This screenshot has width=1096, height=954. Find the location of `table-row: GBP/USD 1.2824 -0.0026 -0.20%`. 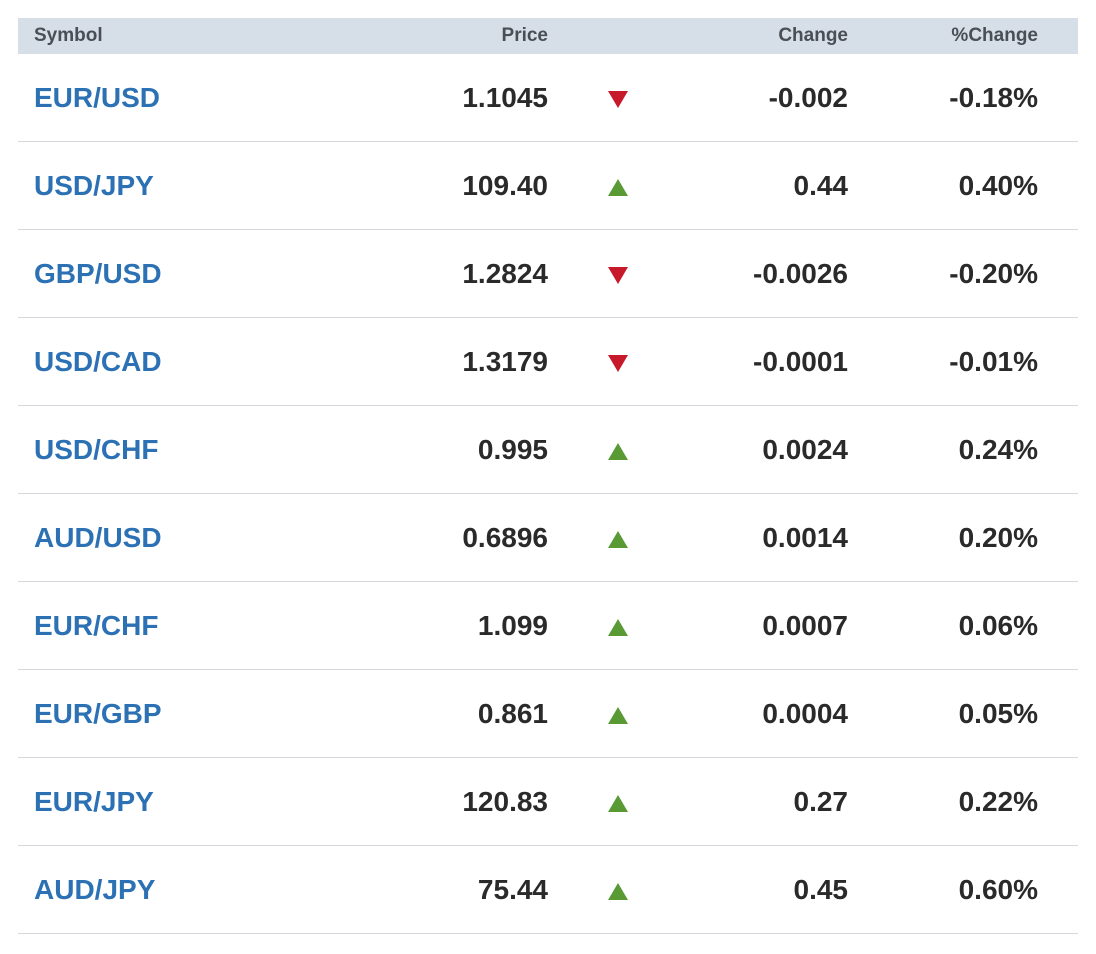

table-row: GBP/USD 1.2824 -0.0026 -0.20% is located at coordinates (548, 274).